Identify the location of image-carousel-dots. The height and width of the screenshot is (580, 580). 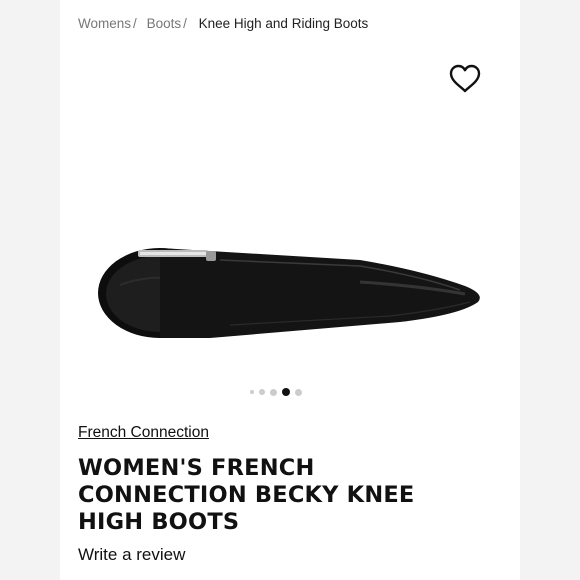
(276, 392).